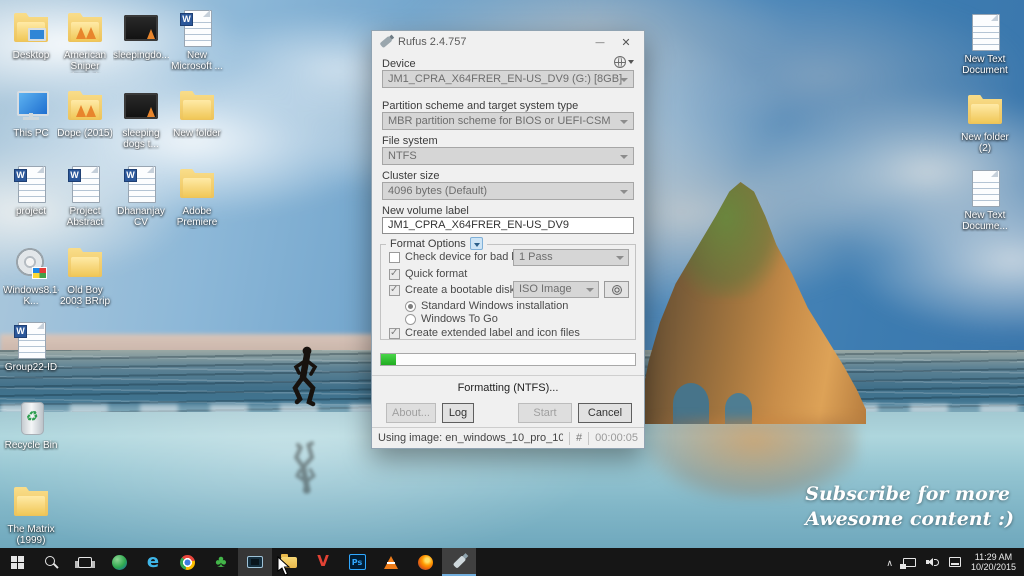  Describe the element at coordinates (31, 190) in the screenshot. I see `desktop-icon-project-doc: project` at that location.